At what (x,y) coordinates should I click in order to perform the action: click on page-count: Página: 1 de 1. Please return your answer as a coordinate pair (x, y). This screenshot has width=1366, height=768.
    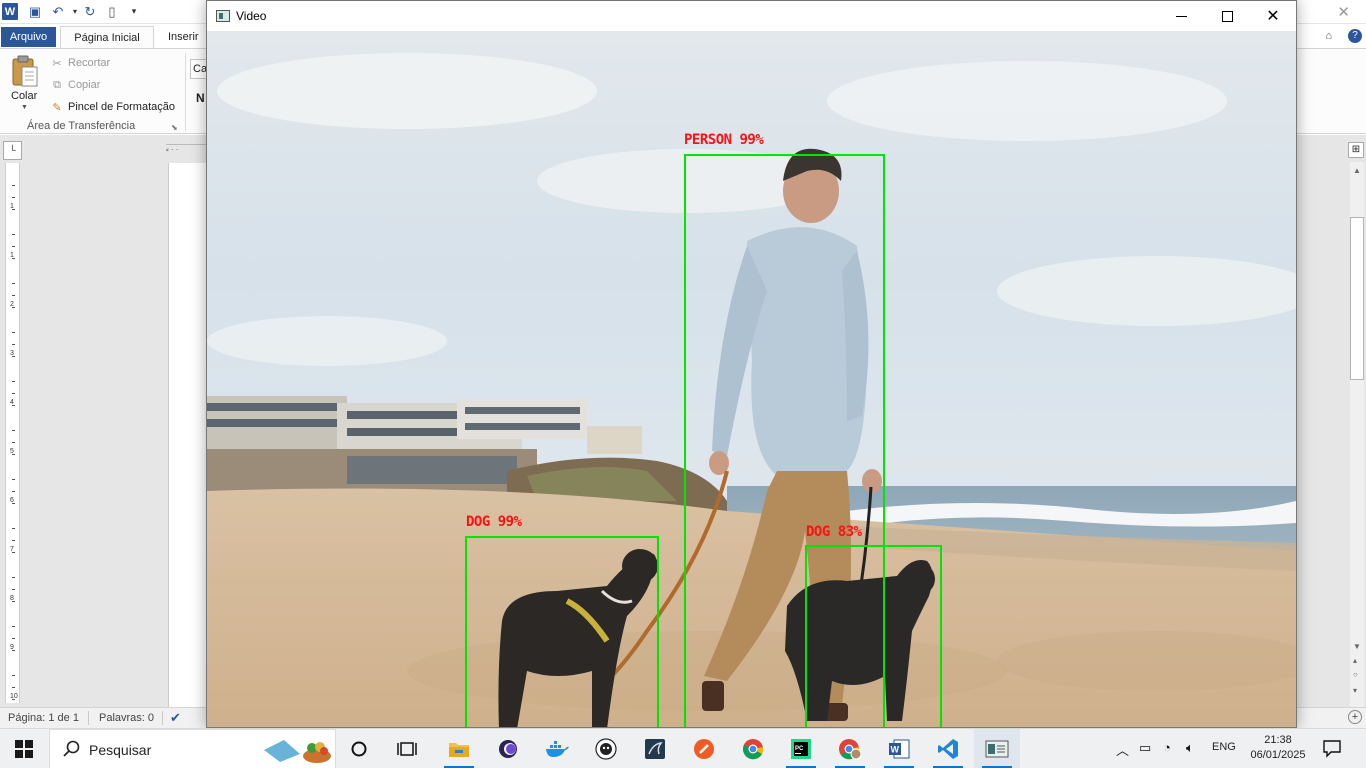
    Looking at the image, I should click on (43, 718).